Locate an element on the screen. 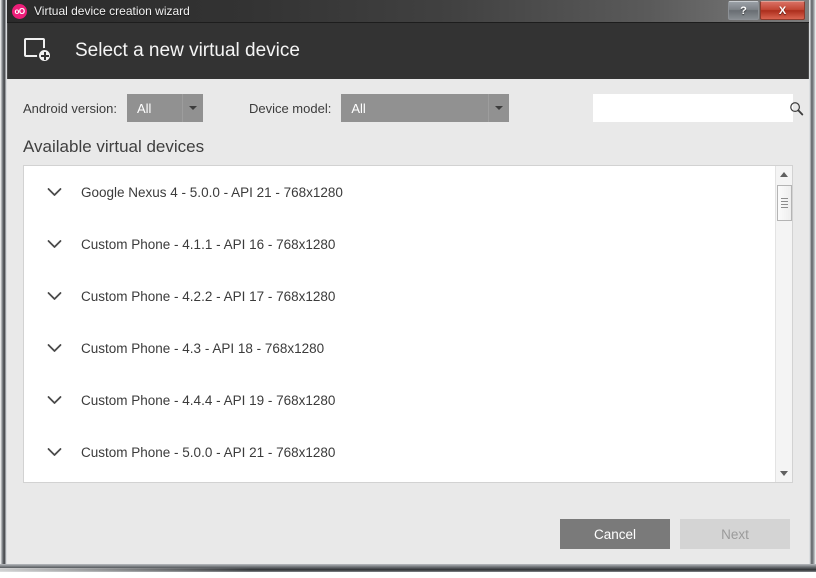 The width and height of the screenshot is (816, 578). window-controls: ? X is located at coordinates (766, 10).